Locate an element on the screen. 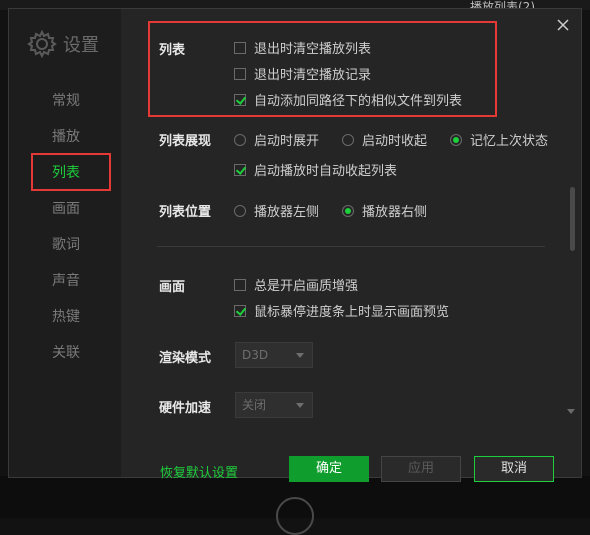 This screenshot has width=590, height=535. dialog-title: 设置 is located at coordinates (81, 45).